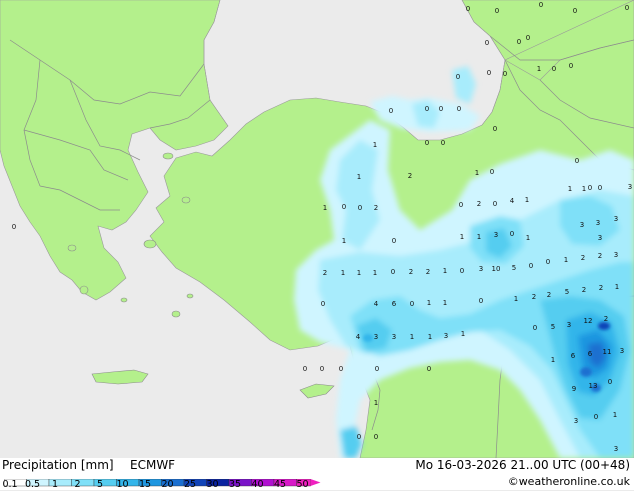 This screenshot has height=491, width=634. What do you see at coordinates (280, 484) in the screenshot?
I see `scale-label: 45` at bounding box center [280, 484].